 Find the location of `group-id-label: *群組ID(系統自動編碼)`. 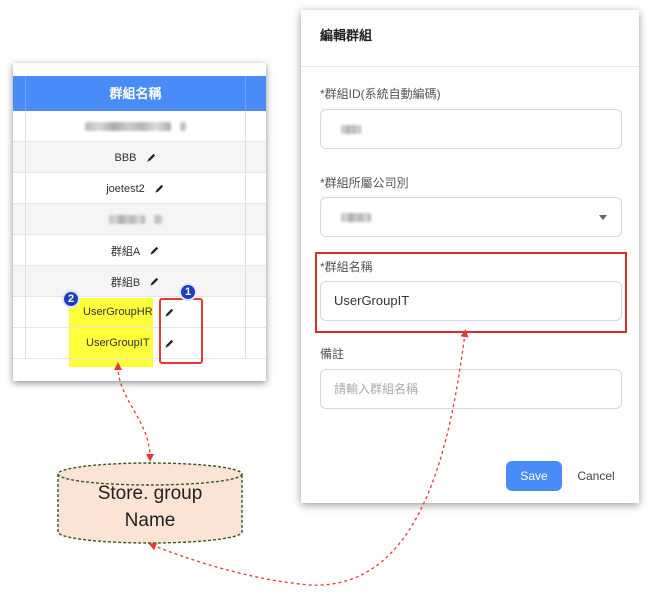

group-id-label: *群組ID(系統自動編碼) is located at coordinates (380, 94).